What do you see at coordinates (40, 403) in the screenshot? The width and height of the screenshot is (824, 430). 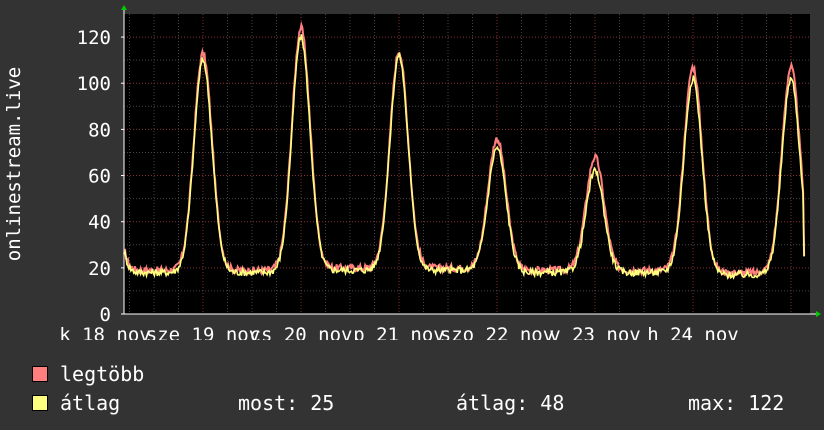 I see `legend-swatch-avg` at bounding box center [40, 403].